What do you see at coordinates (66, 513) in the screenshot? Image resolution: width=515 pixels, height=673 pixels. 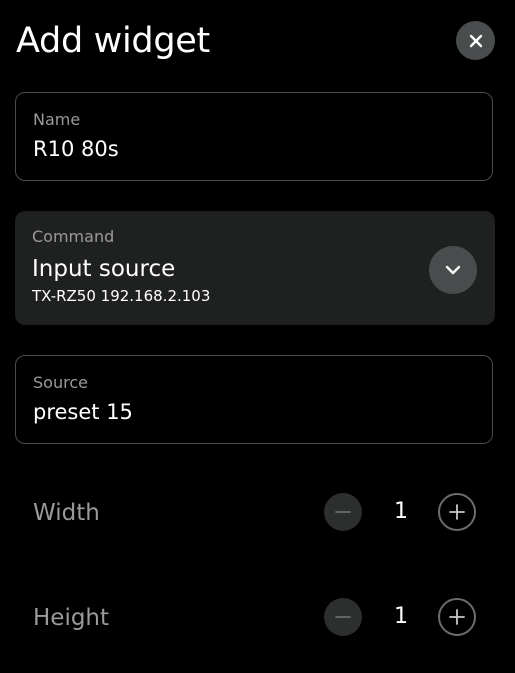 I see `width-label: Width` at bounding box center [66, 513].